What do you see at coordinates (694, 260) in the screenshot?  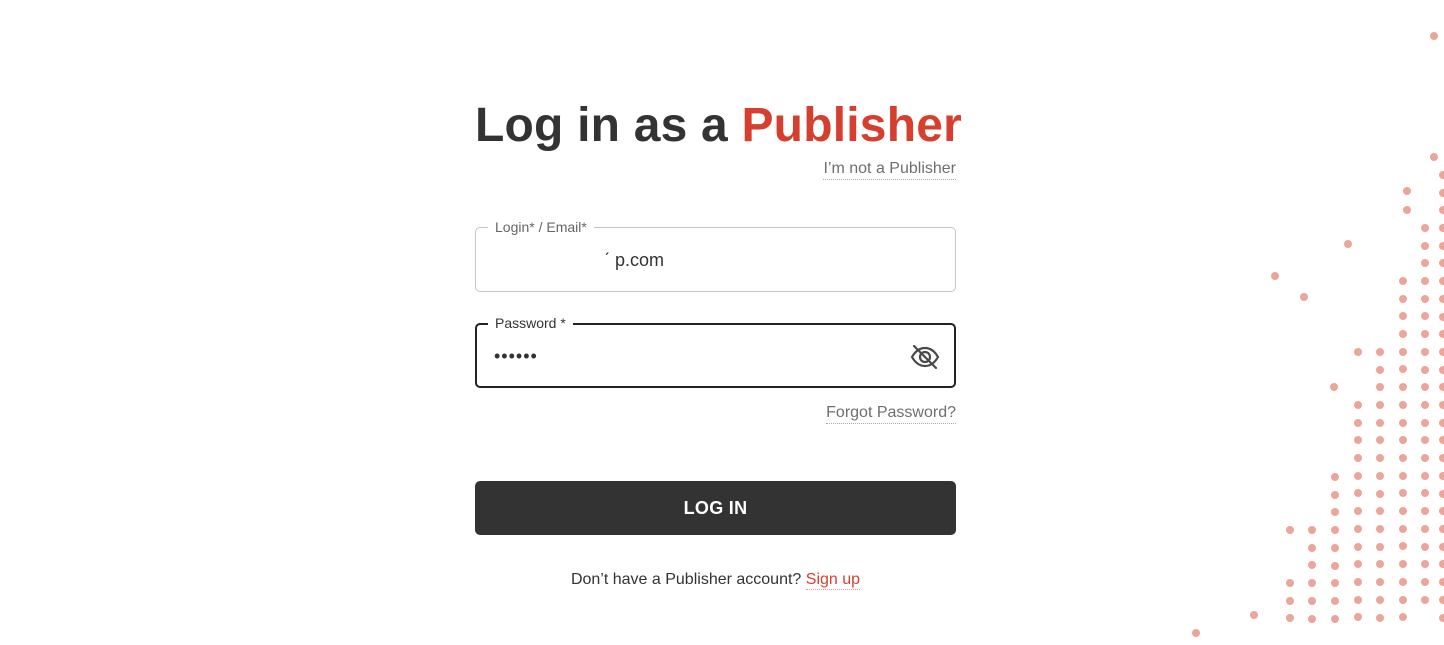 I see `email-input` at bounding box center [694, 260].